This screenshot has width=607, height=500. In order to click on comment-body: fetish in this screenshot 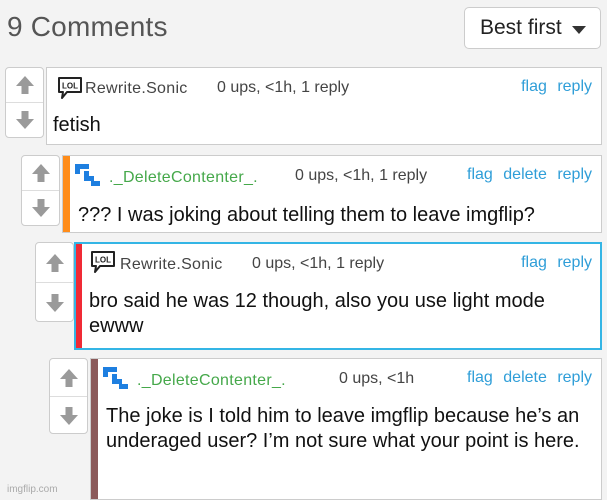, I will do `click(77, 125)`.